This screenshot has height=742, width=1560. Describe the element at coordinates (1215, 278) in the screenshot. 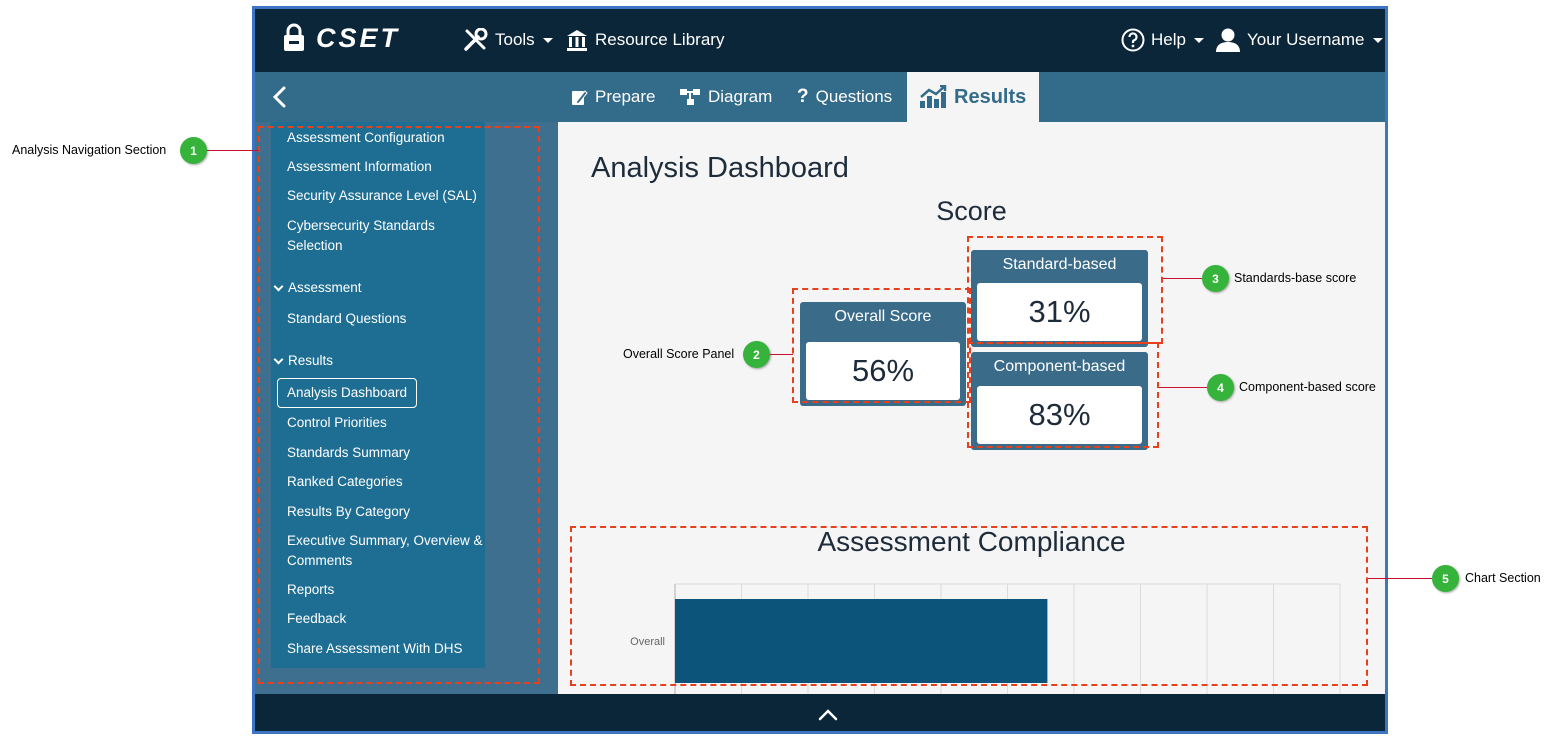

I see `annotation-badge-3: 3` at that location.